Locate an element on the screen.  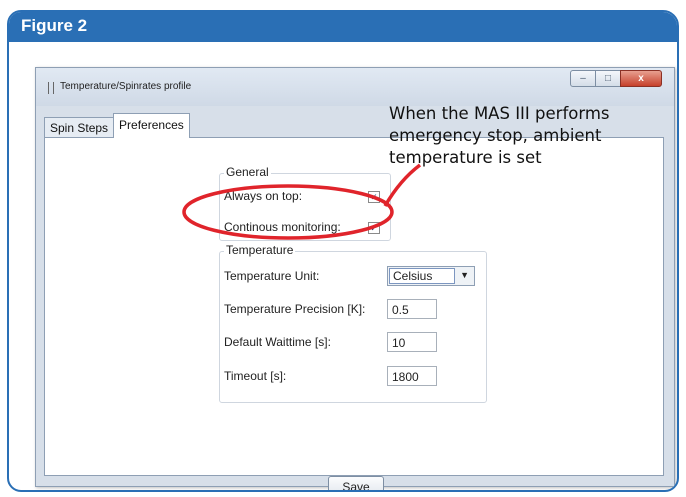
callout-line-1: When the MAS III performs is located at coordinates (499, 113).